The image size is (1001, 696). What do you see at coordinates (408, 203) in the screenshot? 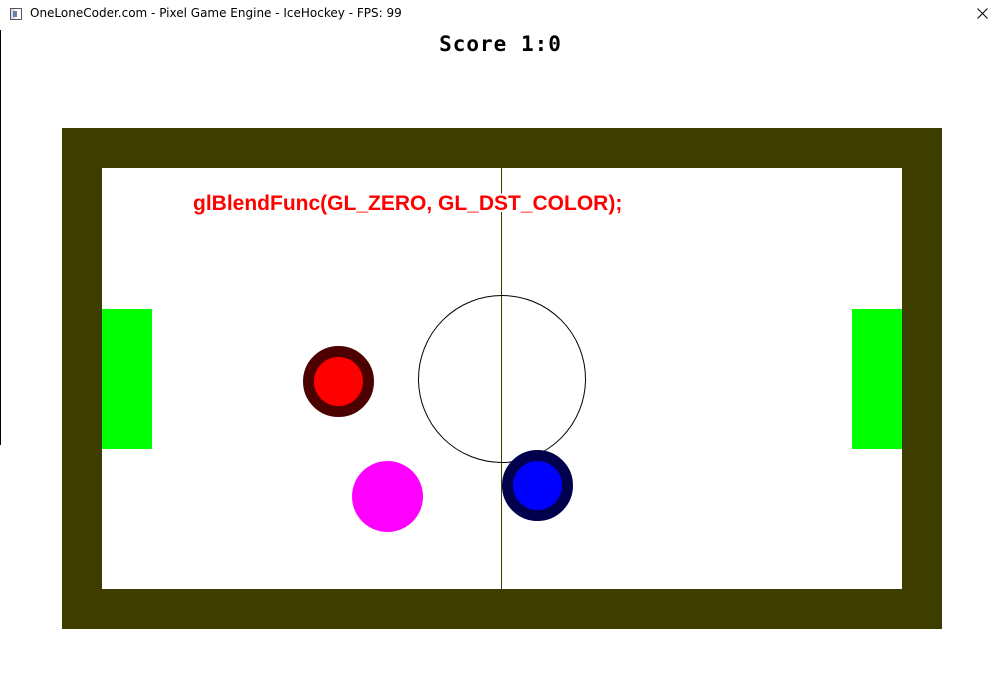
I see `blend-func-label: glBlendFunc(GL_ZERO, GL_DST_COLOR);` at bounding box center [408, 203].